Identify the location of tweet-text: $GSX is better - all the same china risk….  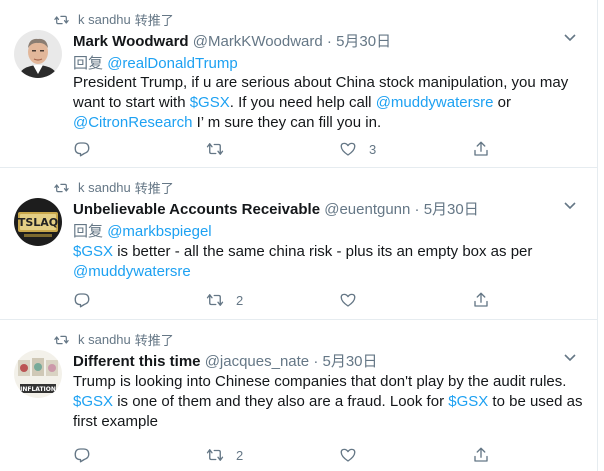
(328, 262).